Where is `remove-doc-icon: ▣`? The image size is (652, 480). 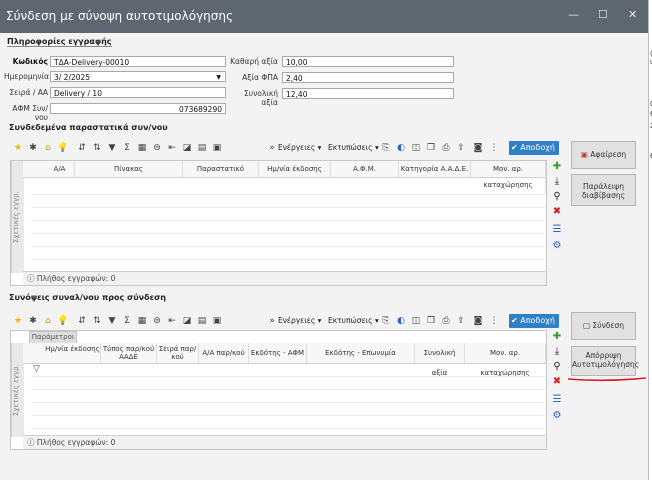 remove-doc-icon: ▣ is located at coordinates (584, 154).